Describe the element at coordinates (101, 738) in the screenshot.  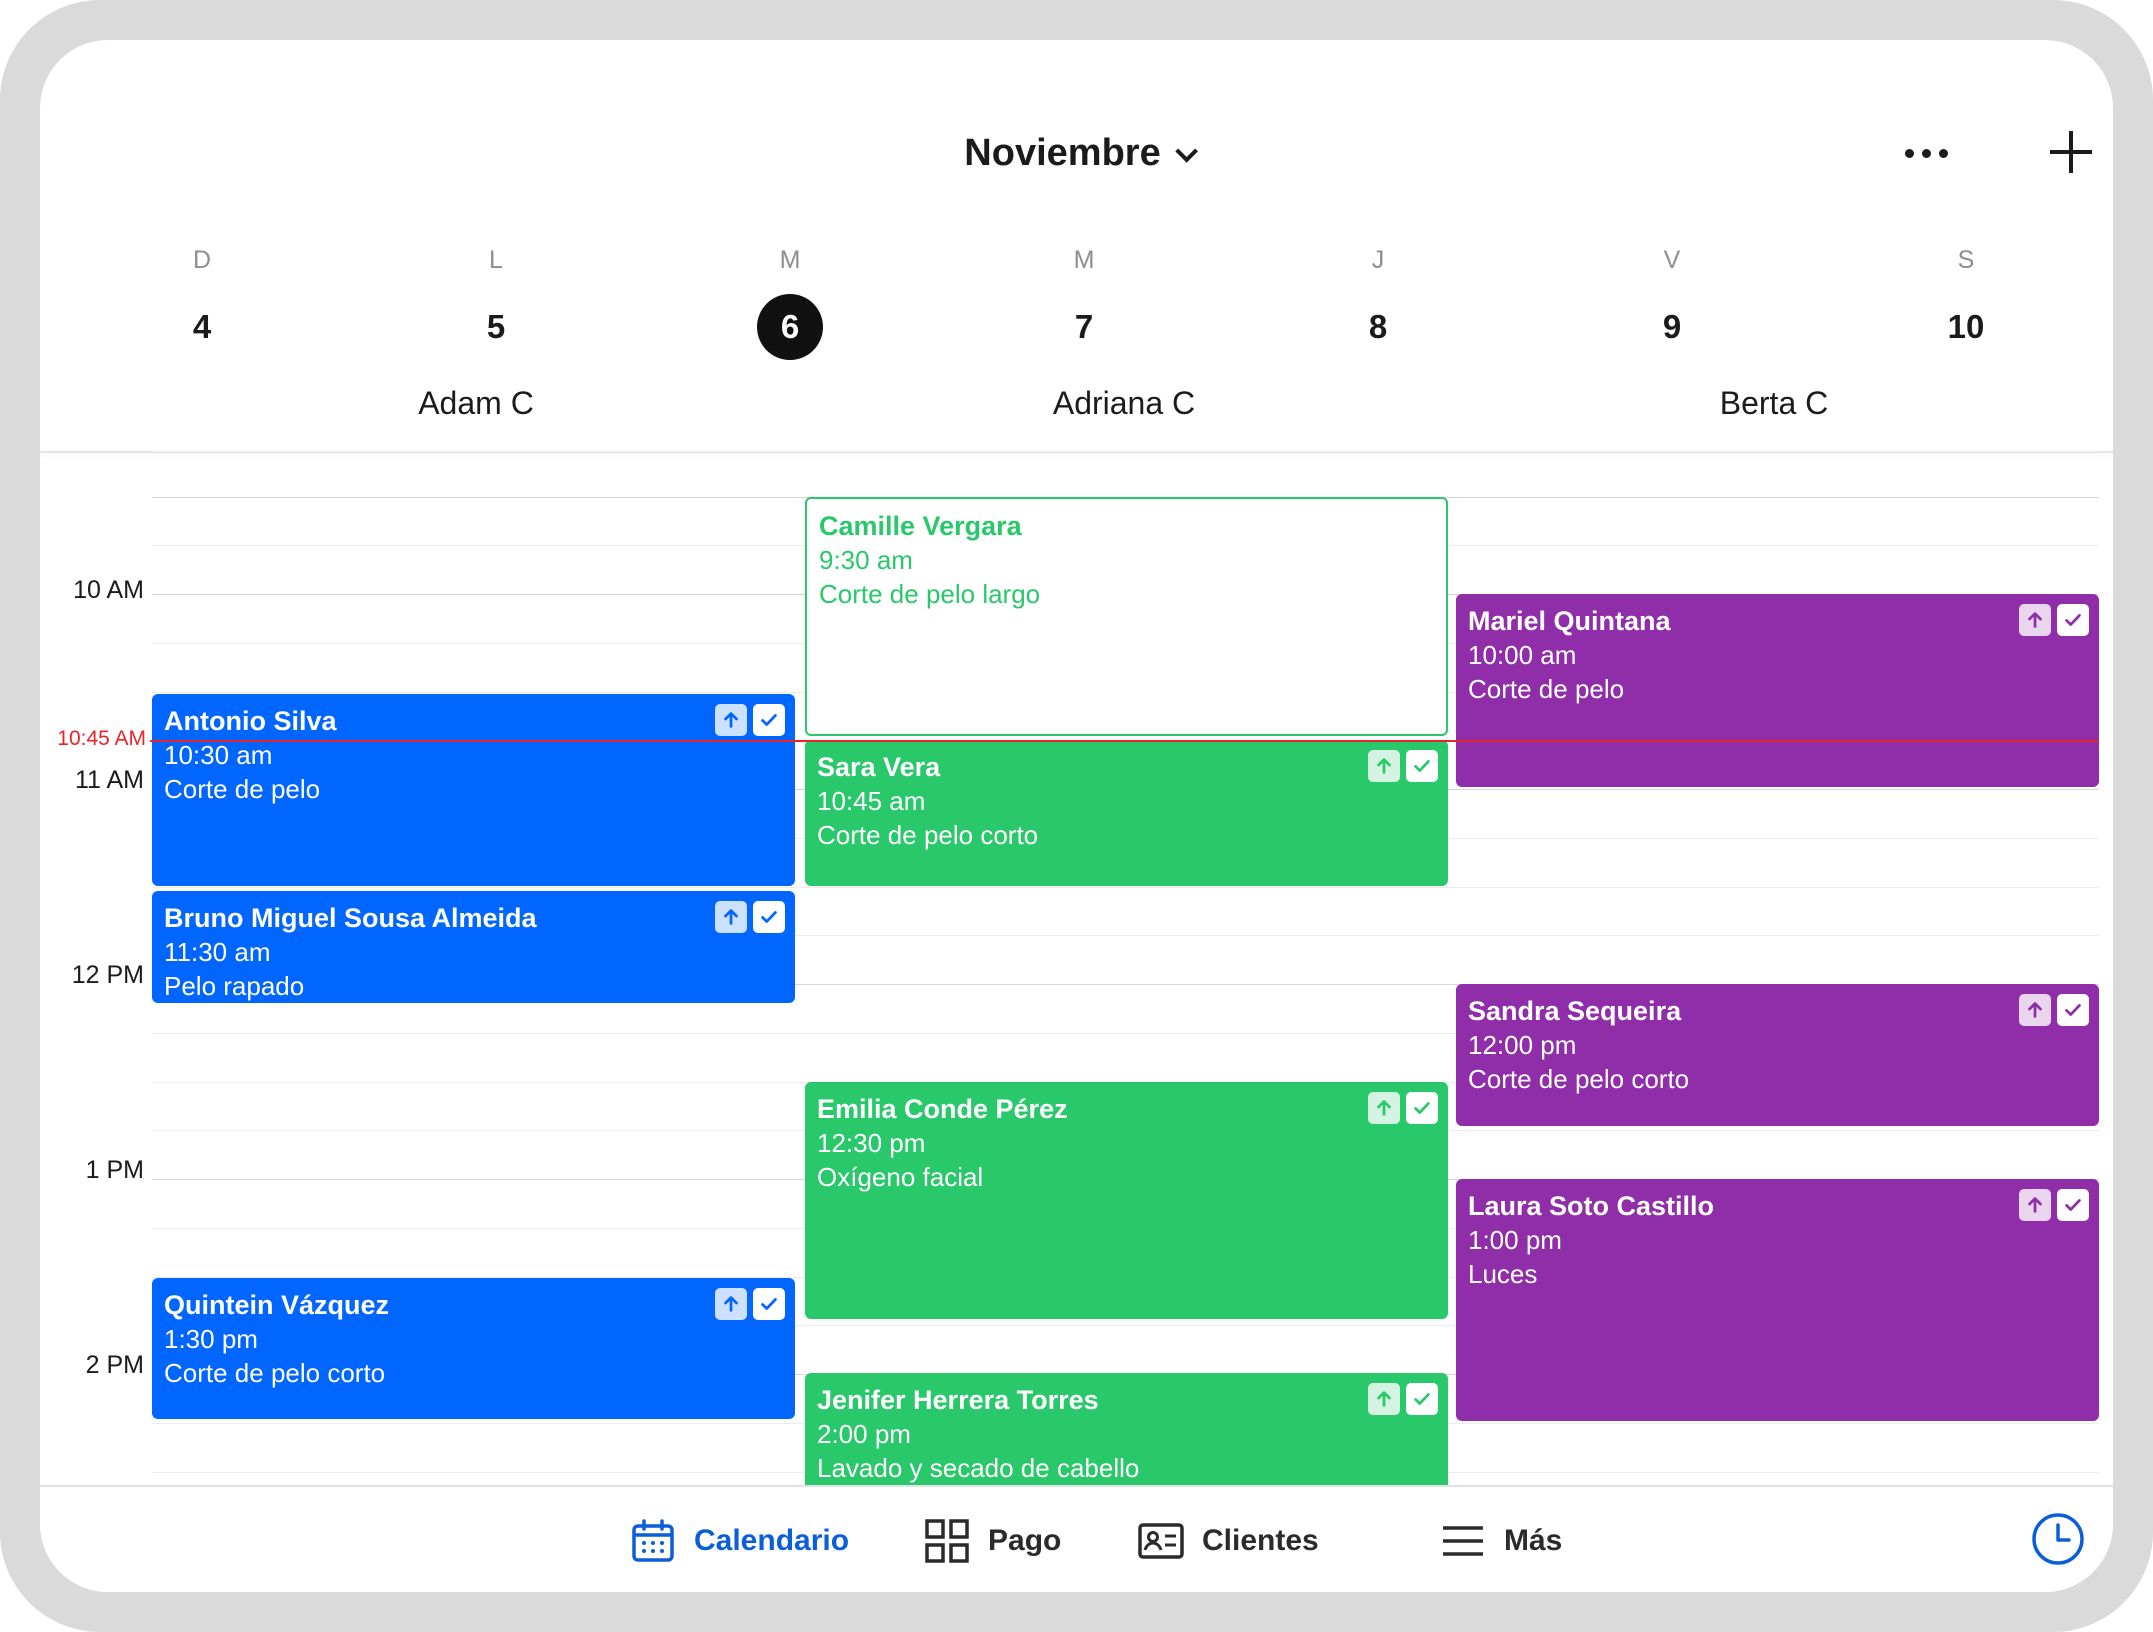
I see `current-time-label: 10:45 AM` at that location.